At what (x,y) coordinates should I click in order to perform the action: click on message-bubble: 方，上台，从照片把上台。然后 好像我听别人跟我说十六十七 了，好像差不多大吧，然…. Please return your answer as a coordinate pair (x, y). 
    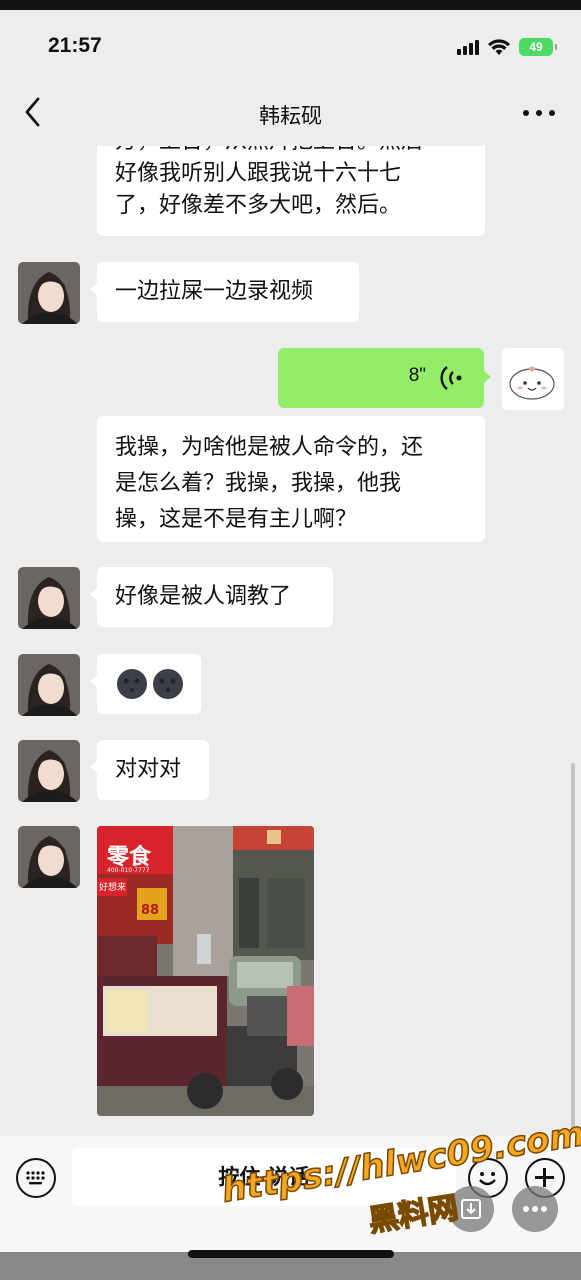
    Looking at the image, I should click on (291, 191).